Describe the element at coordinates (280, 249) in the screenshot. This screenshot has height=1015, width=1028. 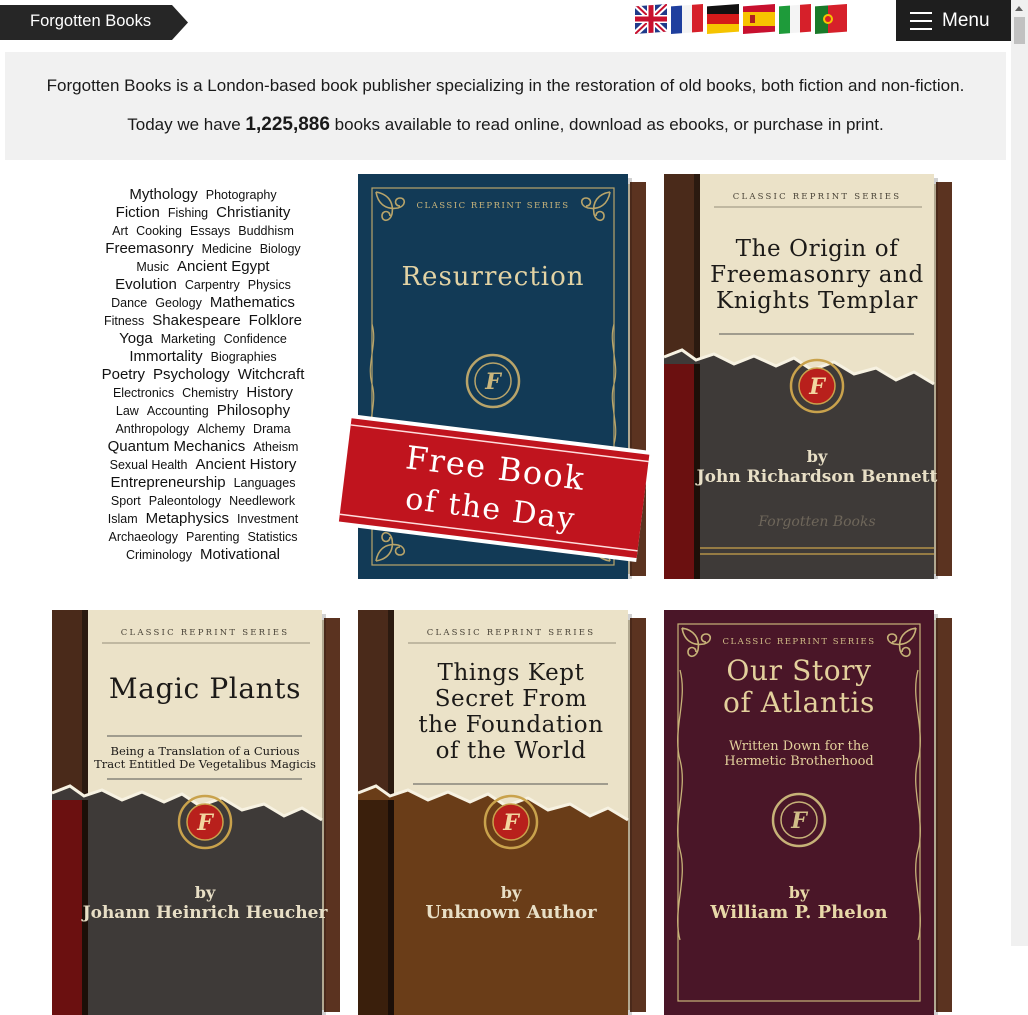
I see `subject-tag-biology: Biology` at that location.